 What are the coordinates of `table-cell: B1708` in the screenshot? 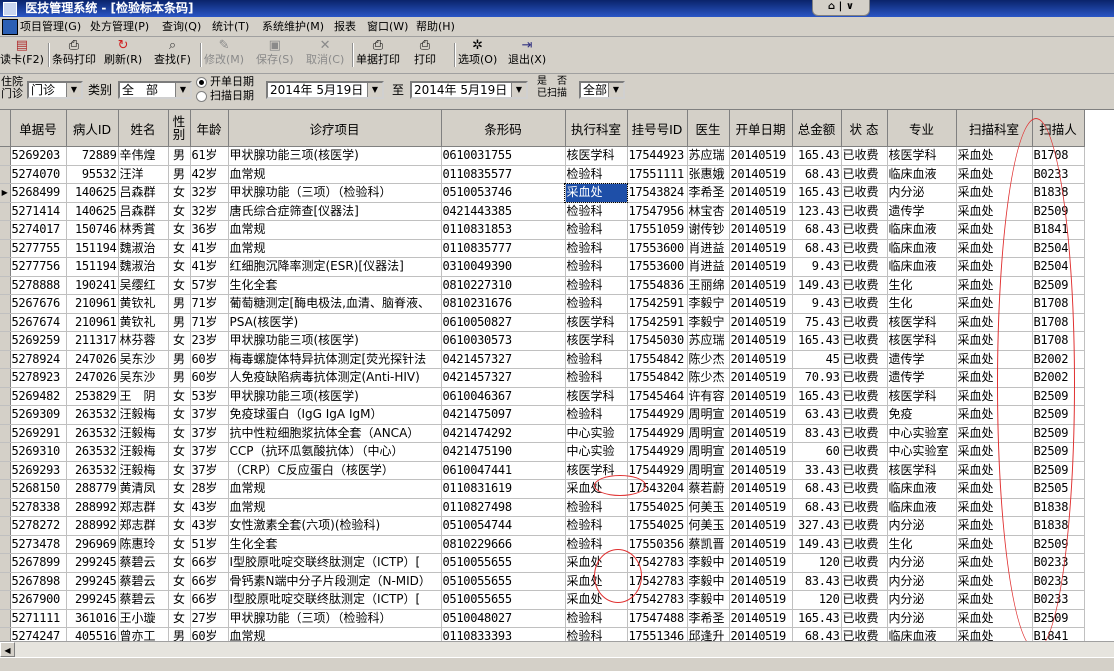 It's located at (1058, 156).